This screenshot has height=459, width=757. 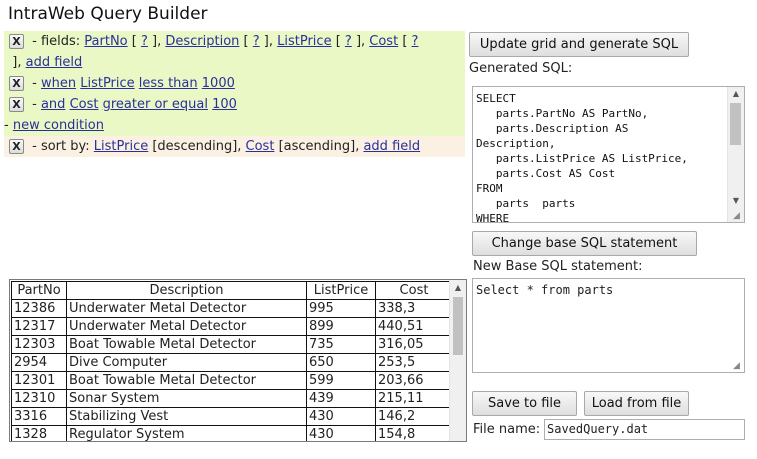 I want to click on table-cell: 12303, so click(x=39, y=344).